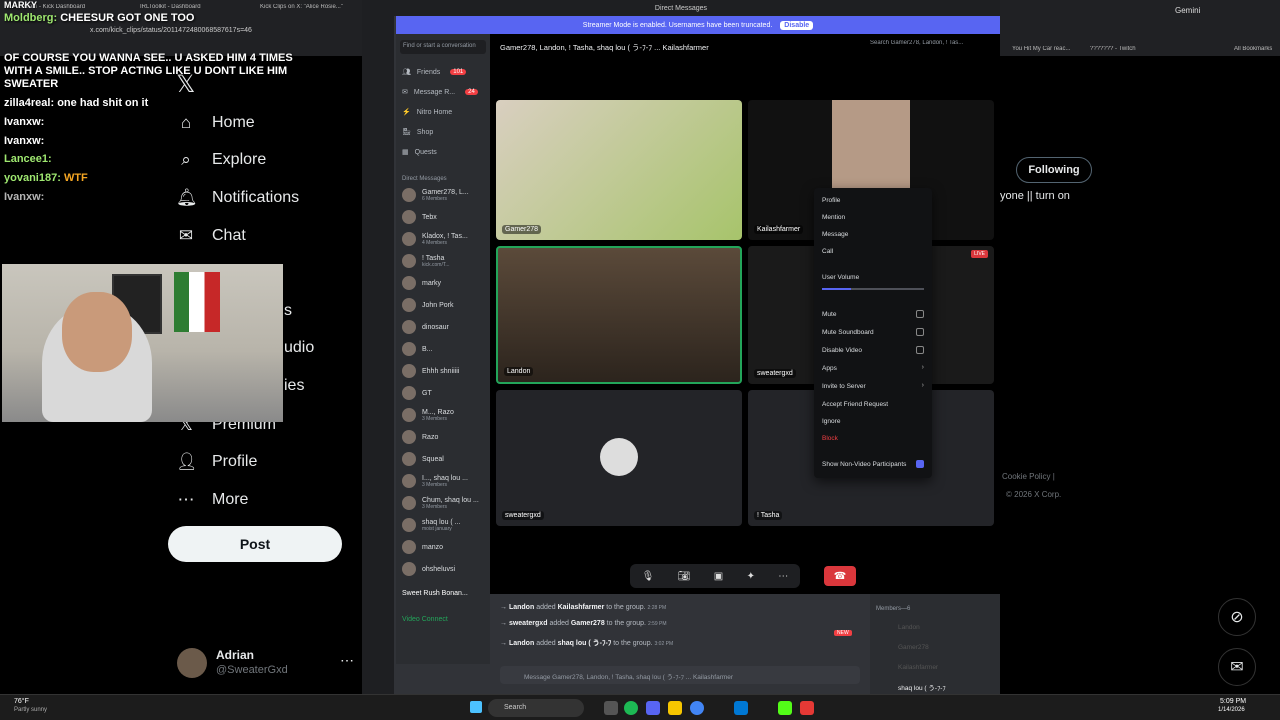 The height and width of the screenshot is (720, 1280). What do you see at coordinates (434, 72) in the screenshot?
I see `nav-friends: 👥︎ Friends 101` at bounding box center [434, 72].